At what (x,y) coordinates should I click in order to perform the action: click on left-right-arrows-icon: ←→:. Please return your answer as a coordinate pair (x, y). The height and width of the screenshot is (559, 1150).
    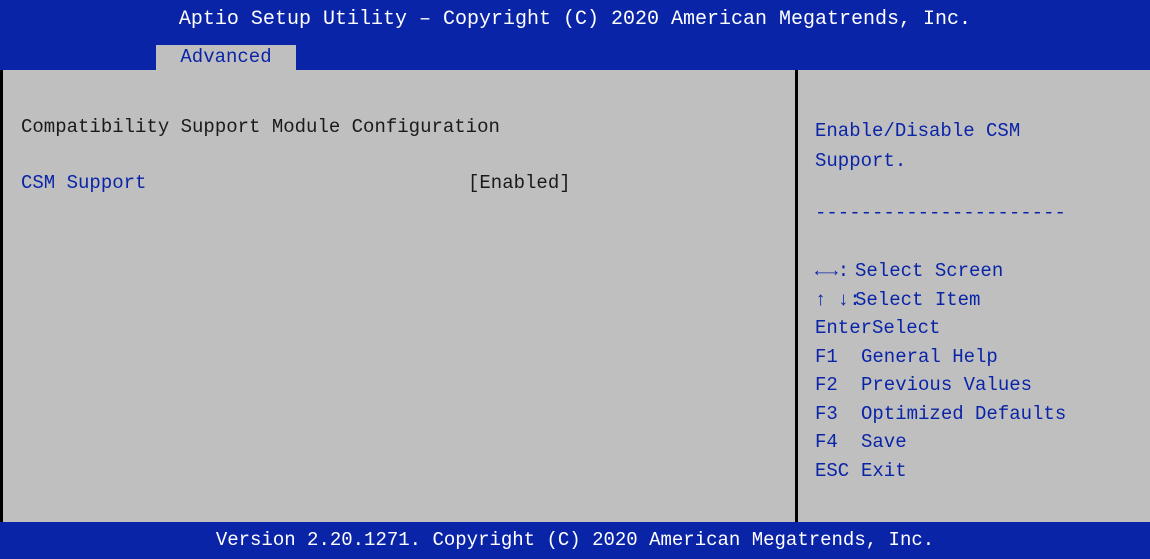
    Looking at the image, I should click on (832, 271).